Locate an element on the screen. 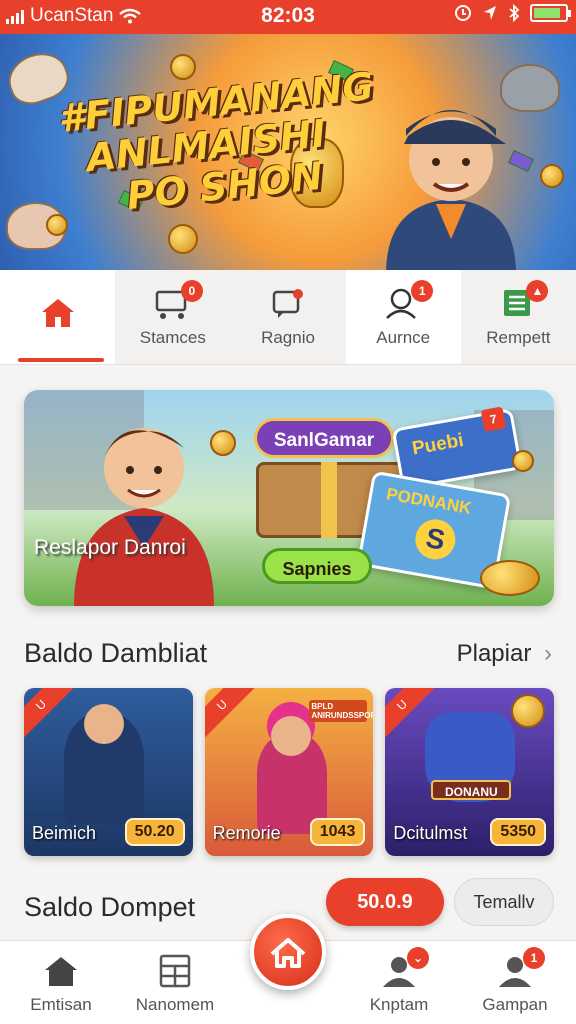 This screenshot has width=576, height=1024. see-more-link: Plapiar › is located at coordinates (504, 654).